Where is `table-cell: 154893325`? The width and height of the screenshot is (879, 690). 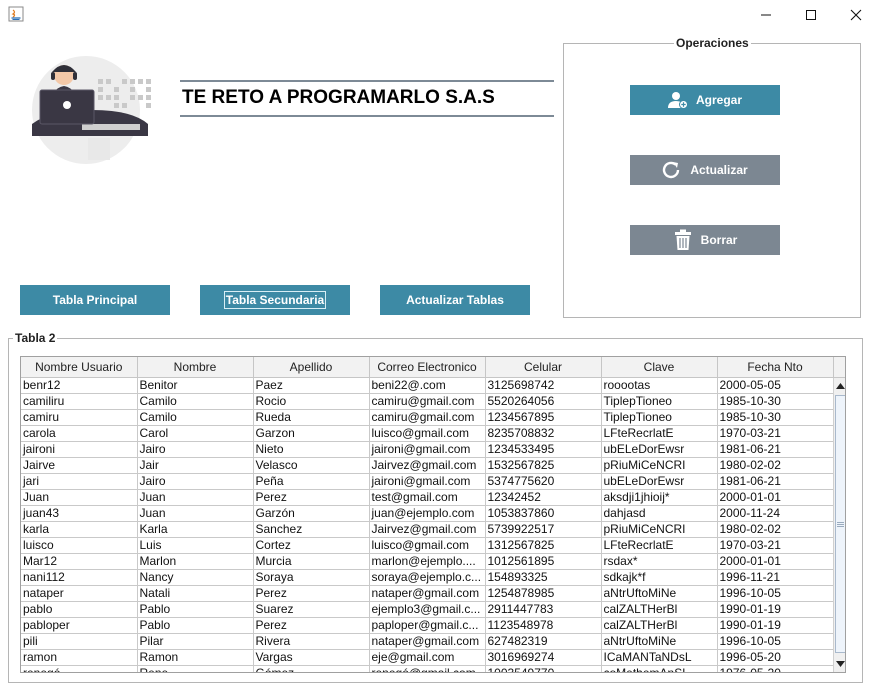
table-cell: 154893325 is located at coordinates (543, 577).